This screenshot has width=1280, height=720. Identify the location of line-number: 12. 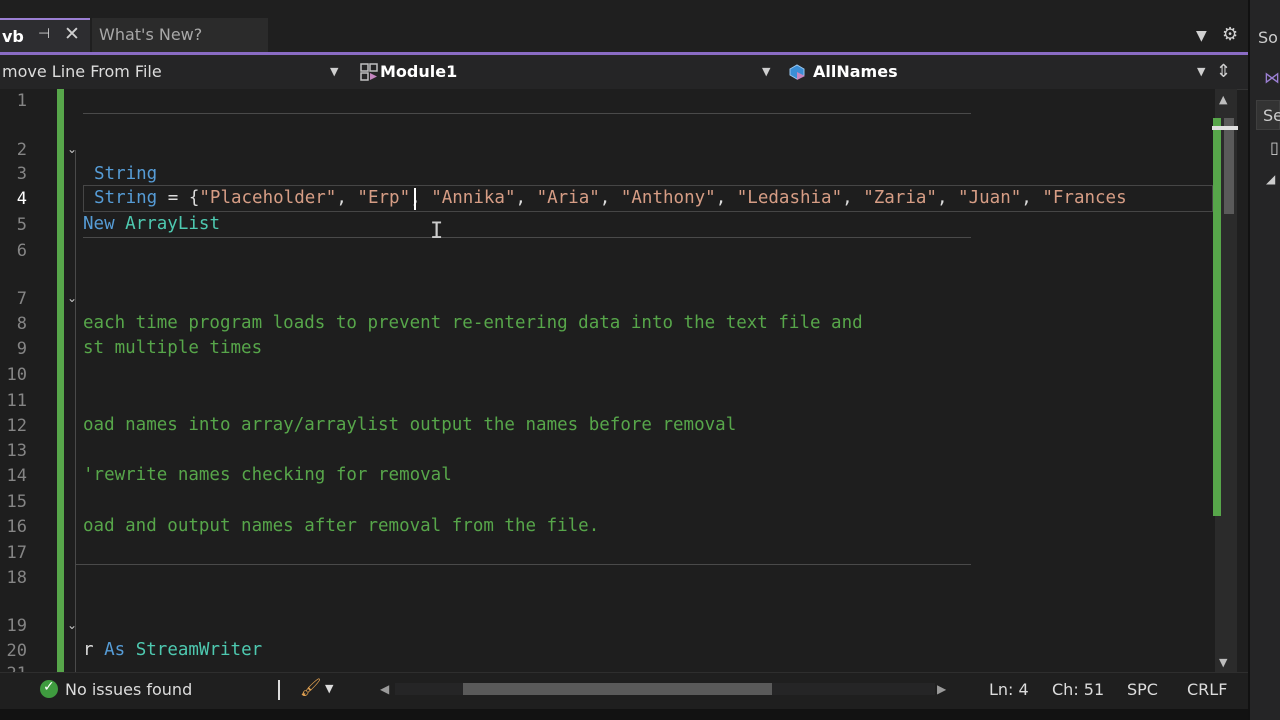
(16, 426).